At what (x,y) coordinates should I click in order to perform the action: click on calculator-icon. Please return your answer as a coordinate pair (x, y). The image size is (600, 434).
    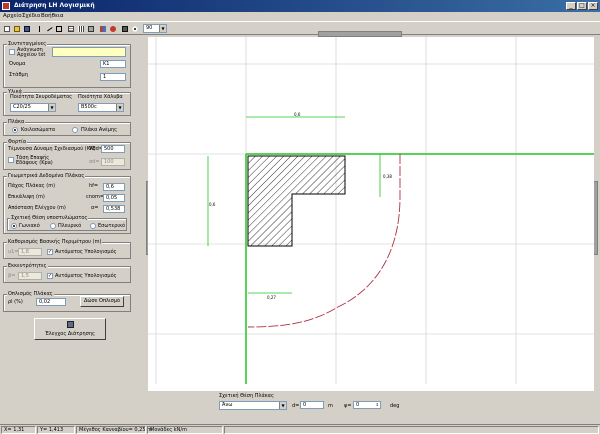
    Looking at the image, I should click on (70, 324).